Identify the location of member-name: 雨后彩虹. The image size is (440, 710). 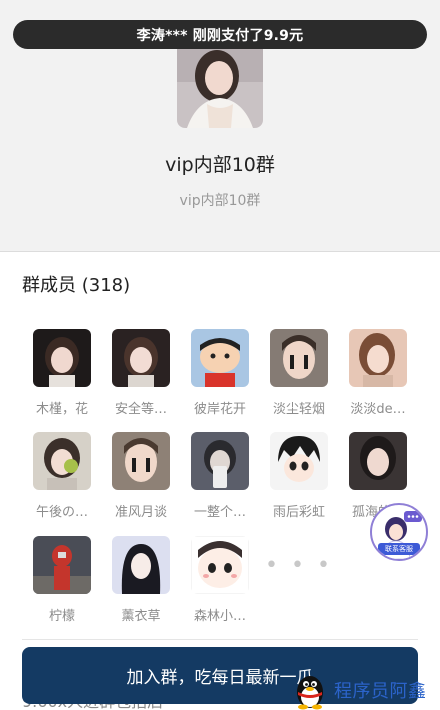
(298, 512).